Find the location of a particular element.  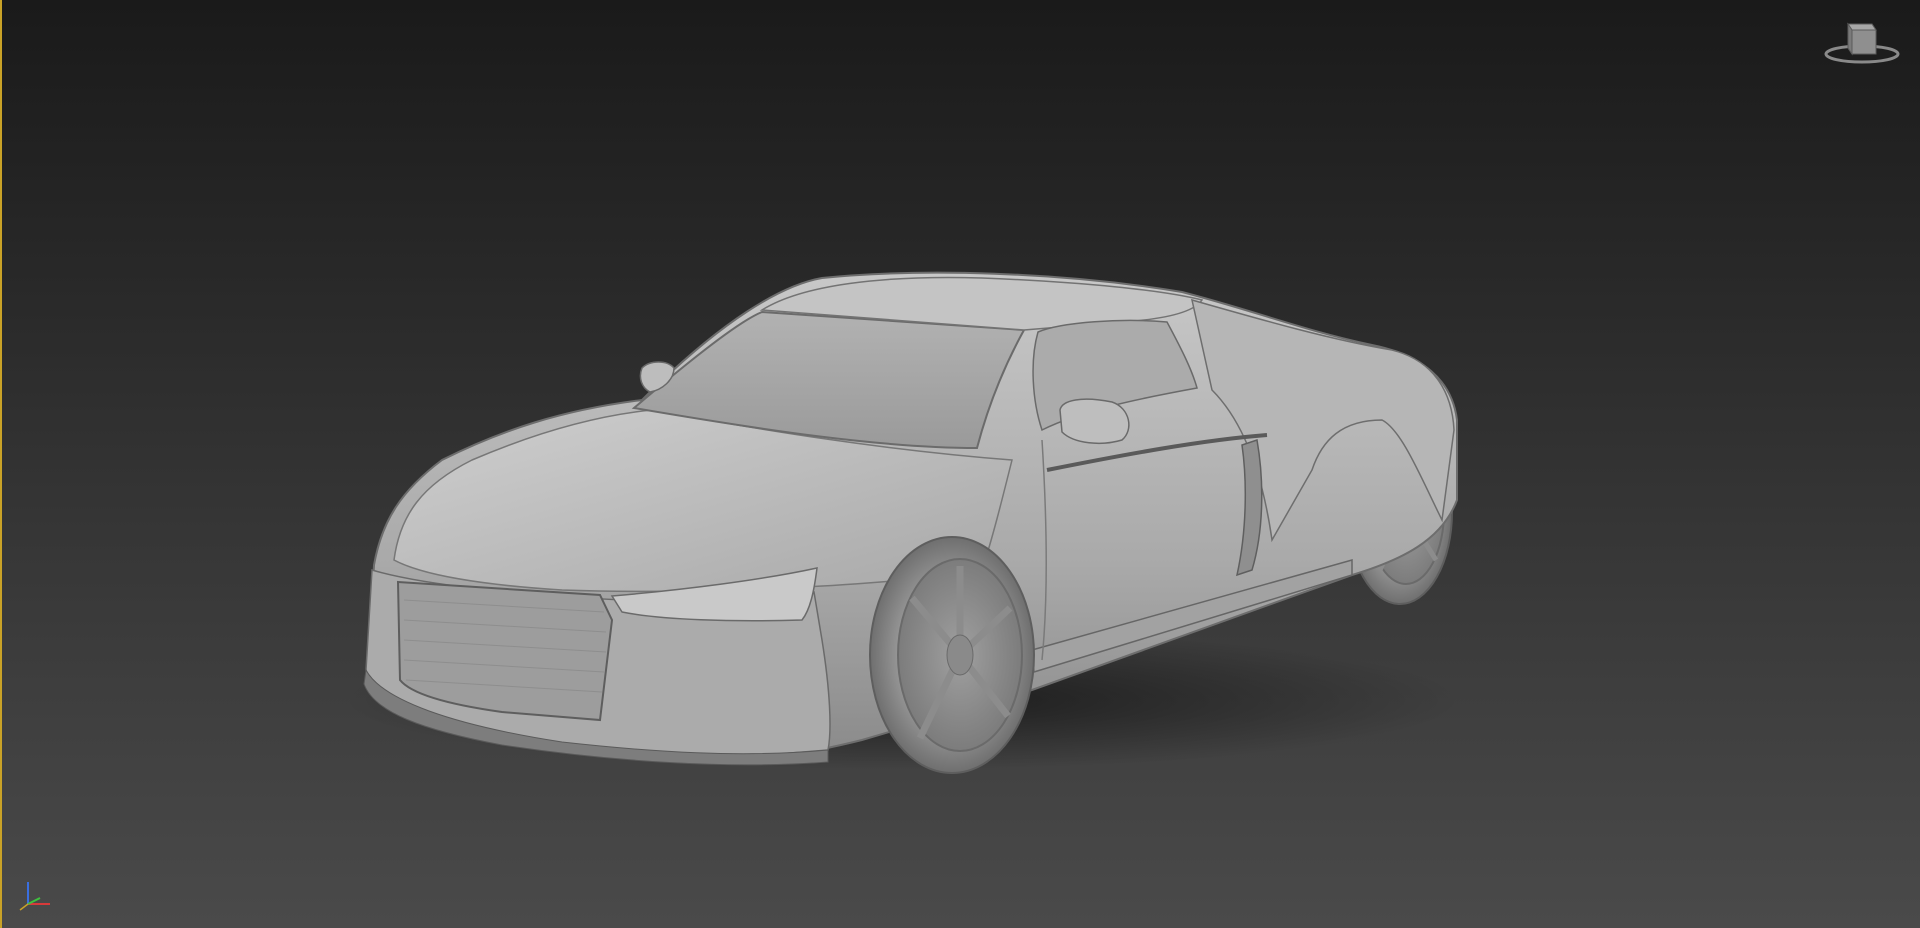

viewcube-icon is located at coordinates (1862, 43).